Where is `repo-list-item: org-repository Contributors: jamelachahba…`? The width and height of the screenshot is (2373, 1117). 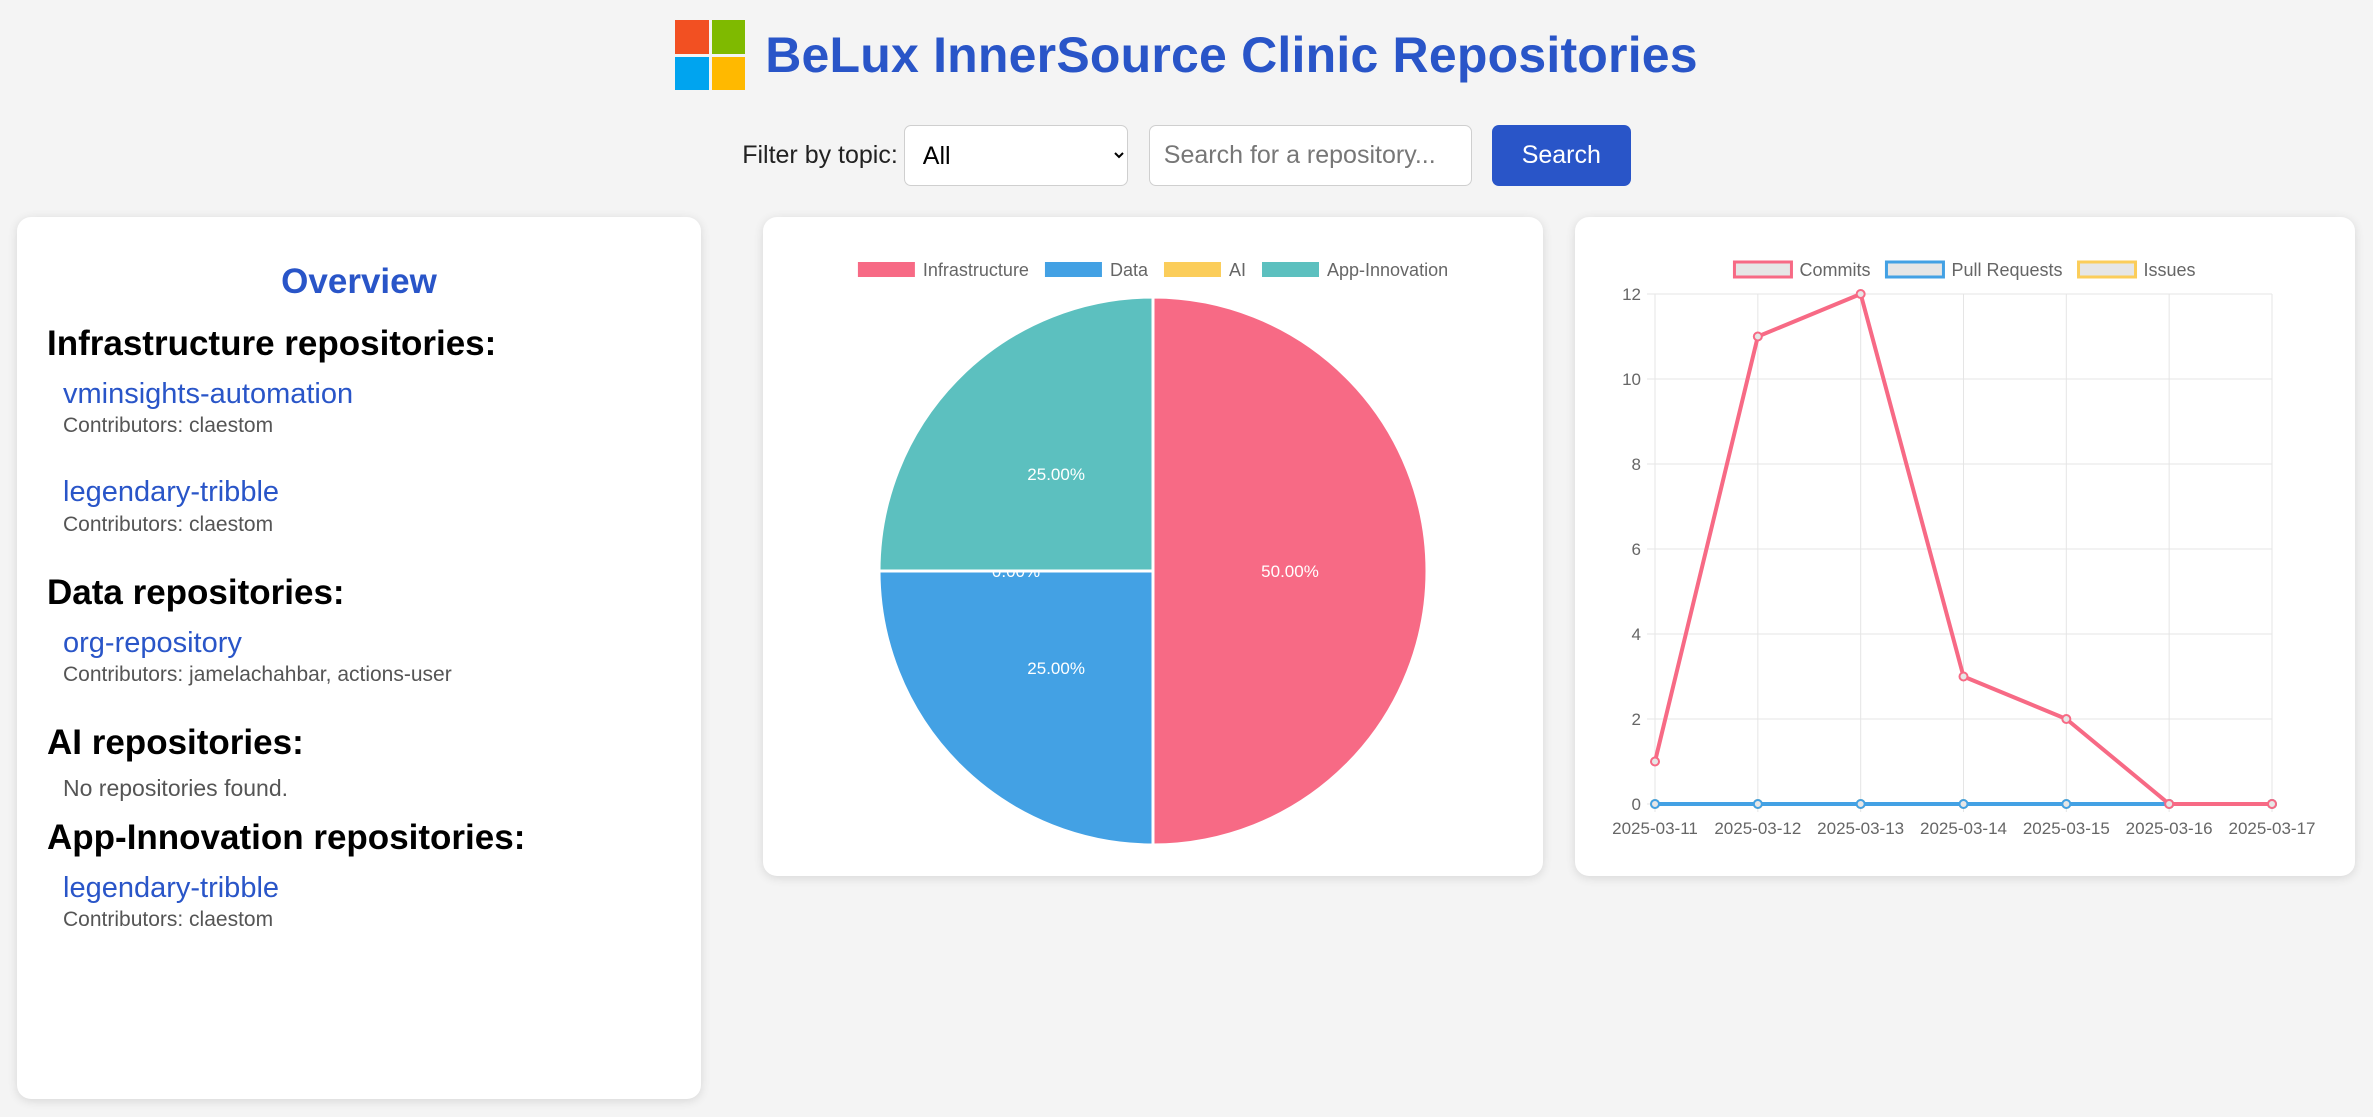 repo-list-item: org-repository Contributors: jamelachahba… is located at coordinates (359, 656).